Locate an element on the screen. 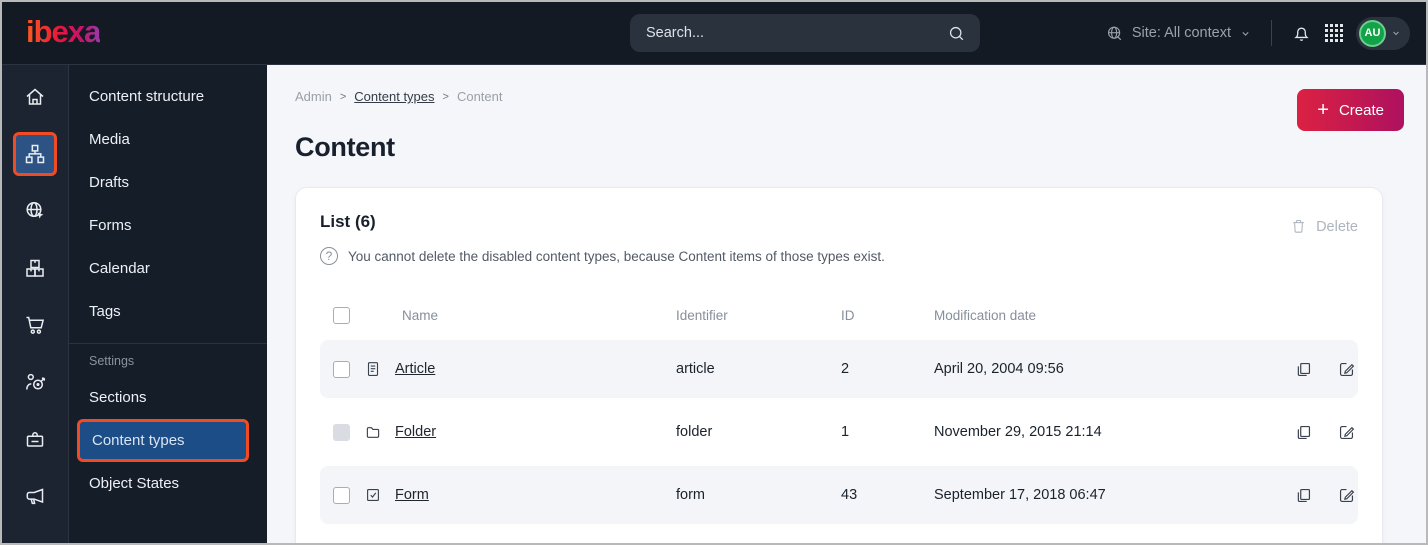 The height and width of the screenshot is (545, 1428). cart-icon is located at coordinates (35, 325).